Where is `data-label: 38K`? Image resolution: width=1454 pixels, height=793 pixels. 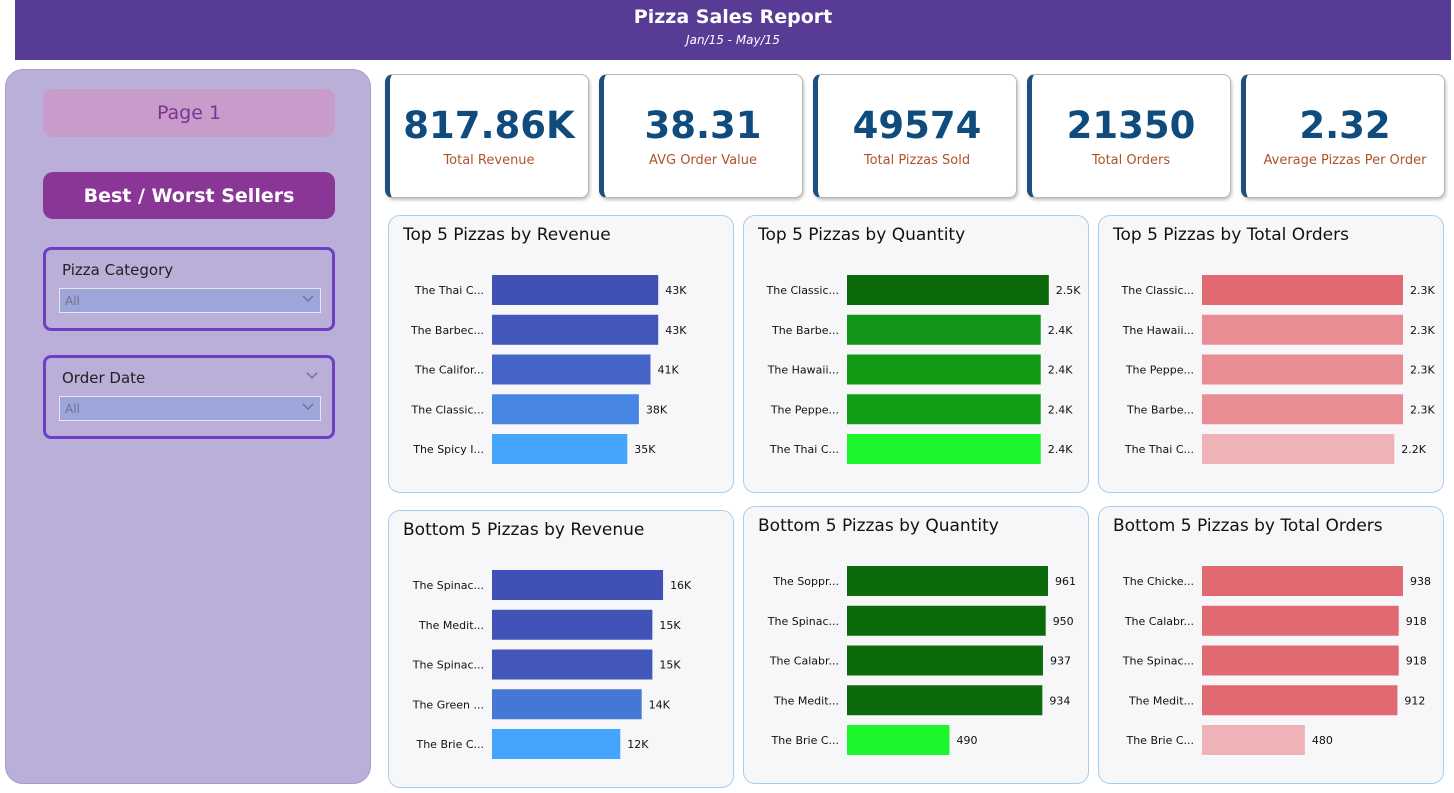 data-label: 38K is located at coordinates (657, 409).